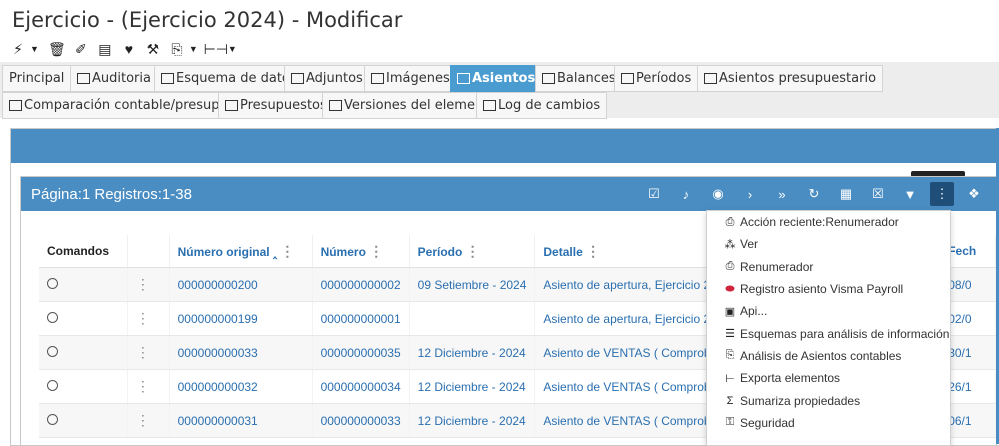 The image size is (999, 446). I want to click on cell-periodo, so click(472, 318).